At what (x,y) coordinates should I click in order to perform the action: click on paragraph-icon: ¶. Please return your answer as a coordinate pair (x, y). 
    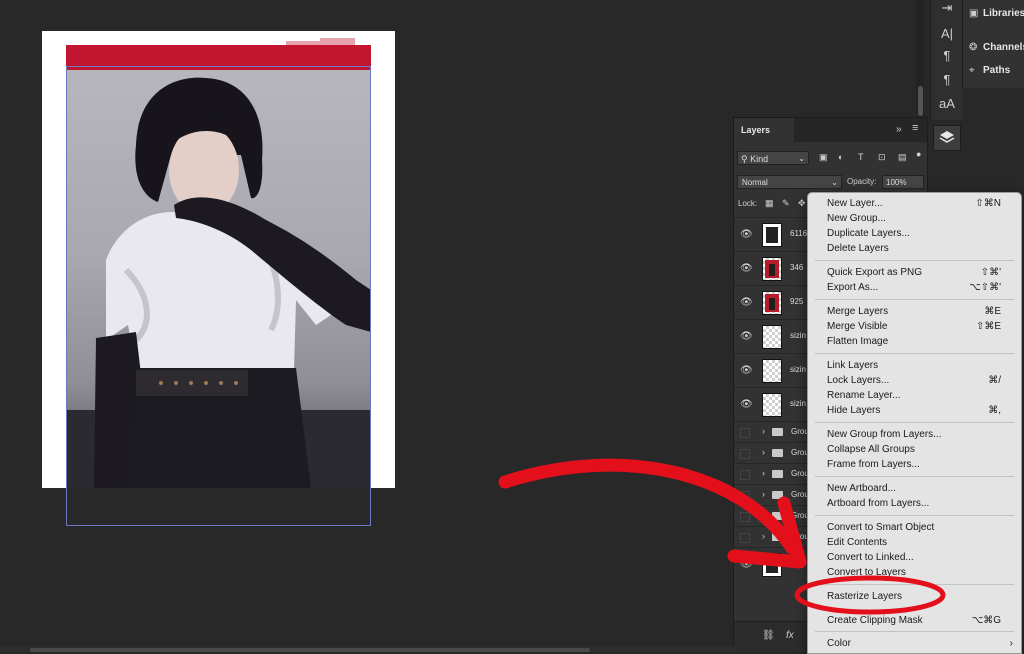
    Looking at the image, I should click on (947, 55).